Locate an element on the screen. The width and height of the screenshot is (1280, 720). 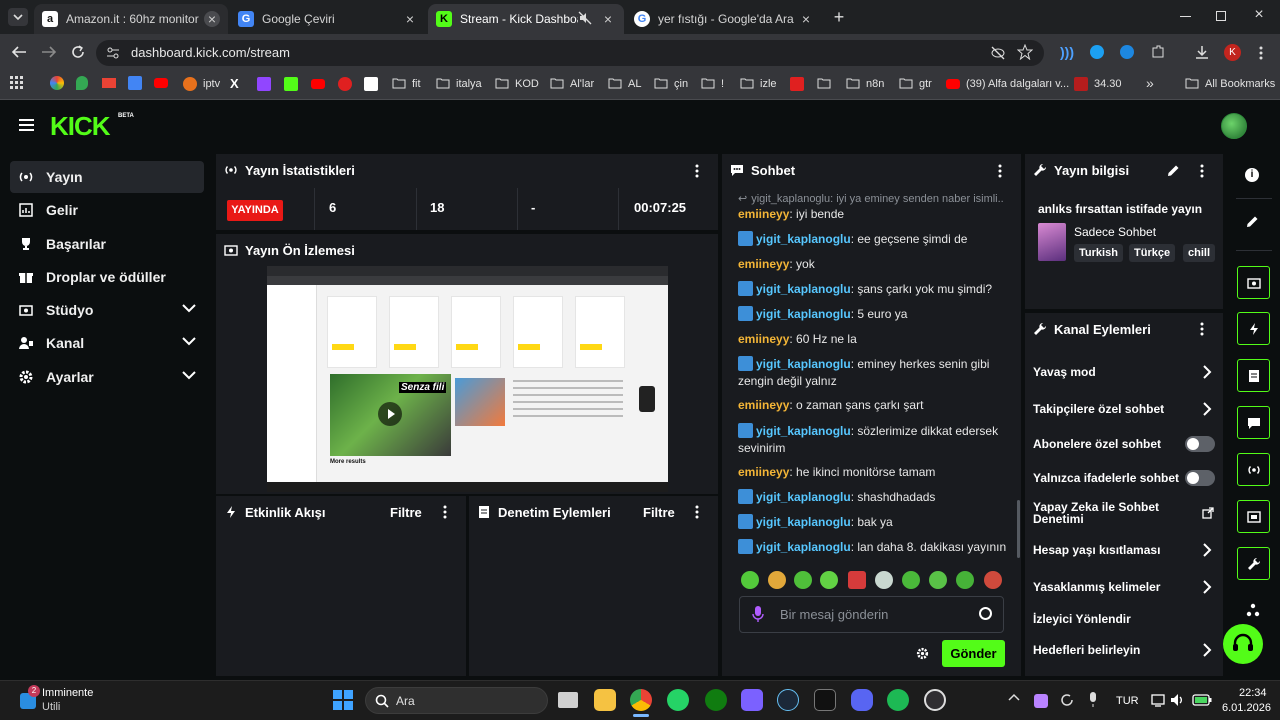
activity-more-icon is located at coordinates (448, 512).